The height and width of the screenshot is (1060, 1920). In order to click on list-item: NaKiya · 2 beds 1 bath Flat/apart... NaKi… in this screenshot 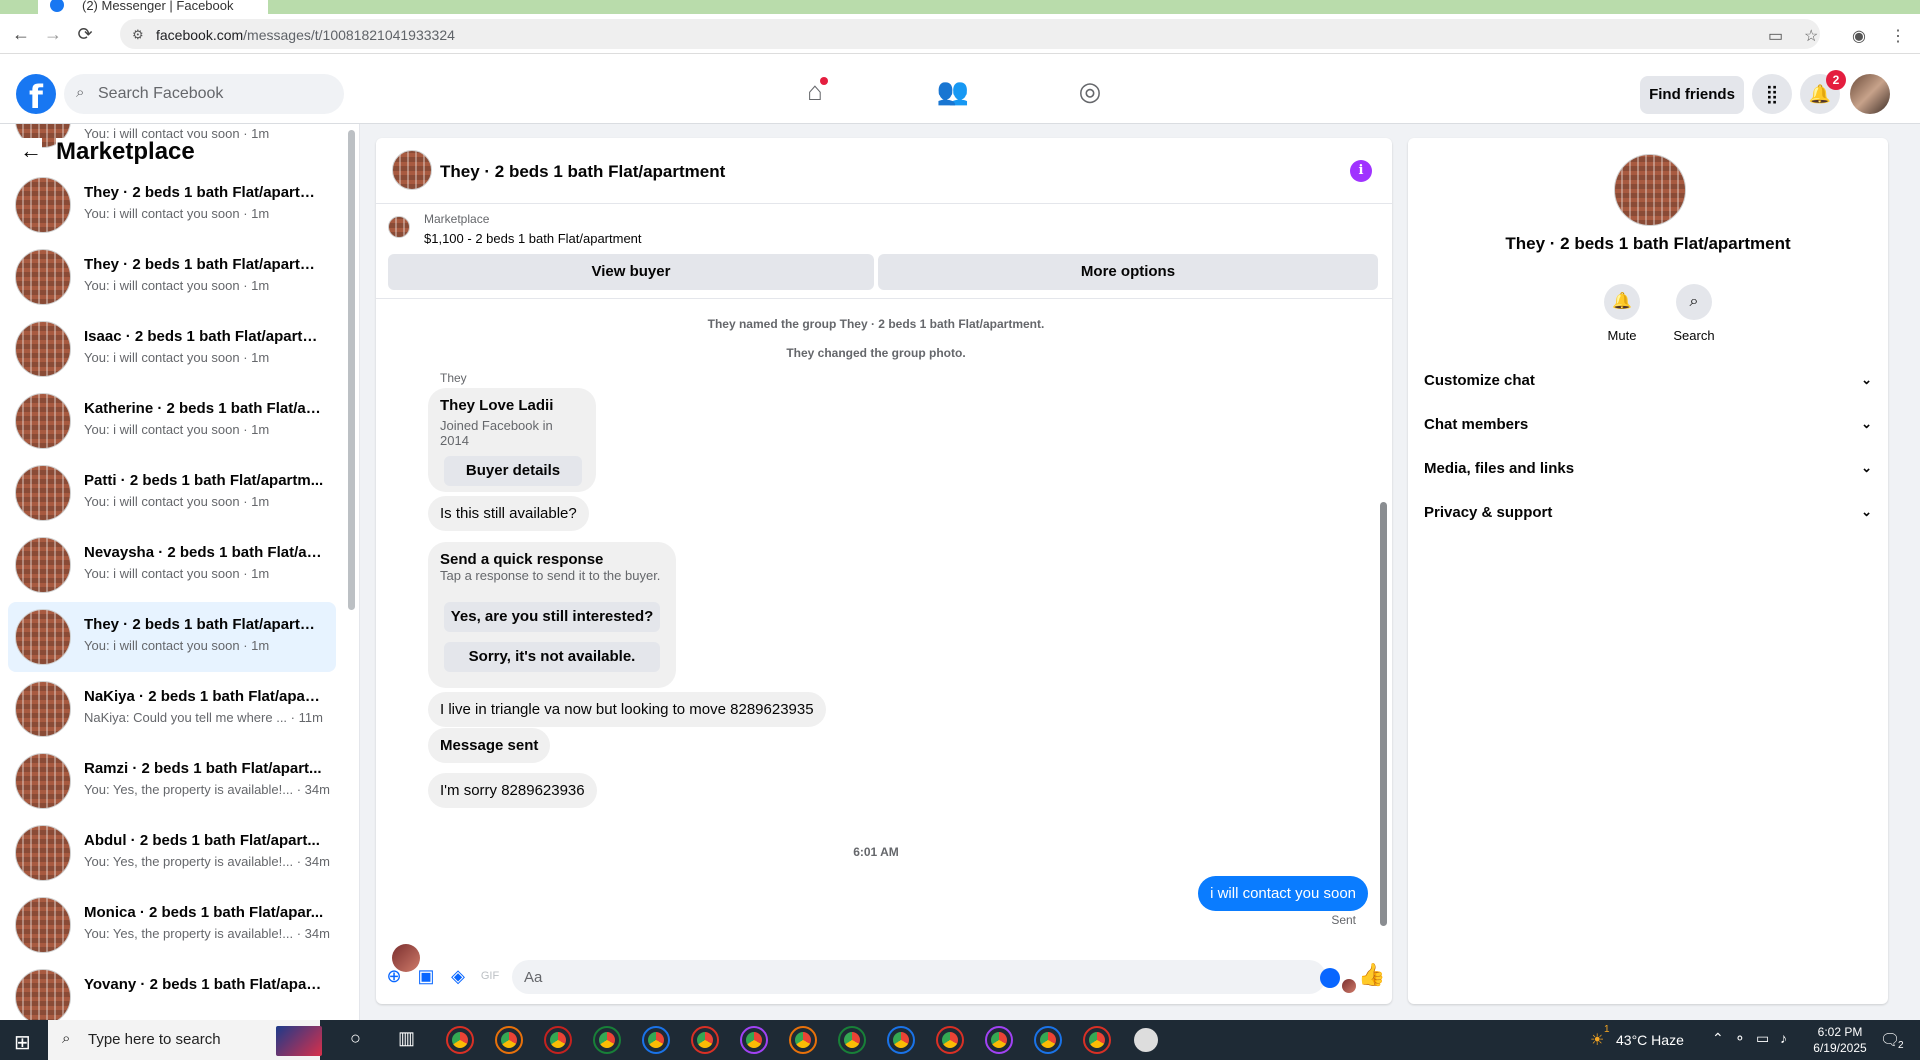, I will do `click(172, 709)`.